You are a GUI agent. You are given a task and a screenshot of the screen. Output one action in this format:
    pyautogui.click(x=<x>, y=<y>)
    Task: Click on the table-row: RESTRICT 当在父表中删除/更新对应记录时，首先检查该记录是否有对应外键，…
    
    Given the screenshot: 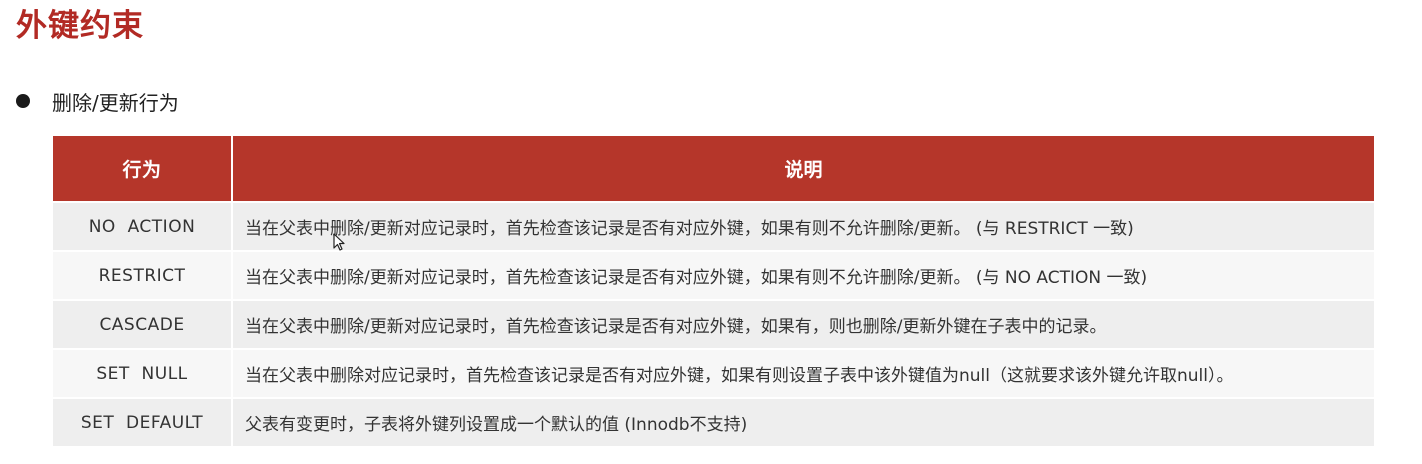 What is the action you would take?
    pyautogui.click(x=713, y=275)
    